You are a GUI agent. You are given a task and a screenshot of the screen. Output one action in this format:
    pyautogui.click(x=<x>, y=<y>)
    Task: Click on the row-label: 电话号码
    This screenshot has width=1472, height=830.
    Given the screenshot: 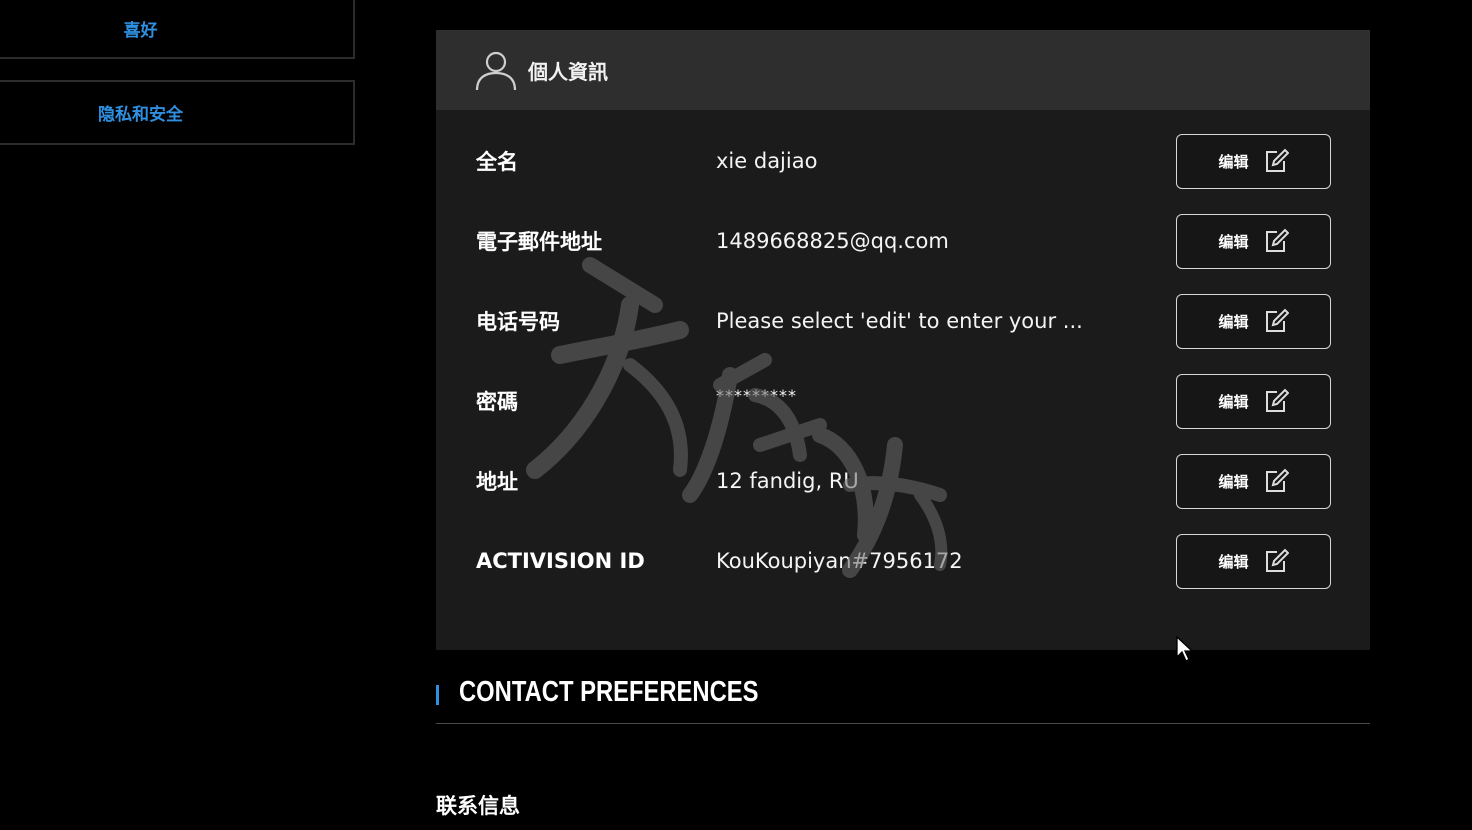 What is the action you would take?
    pyautogui.click(x=518, y=322)
    